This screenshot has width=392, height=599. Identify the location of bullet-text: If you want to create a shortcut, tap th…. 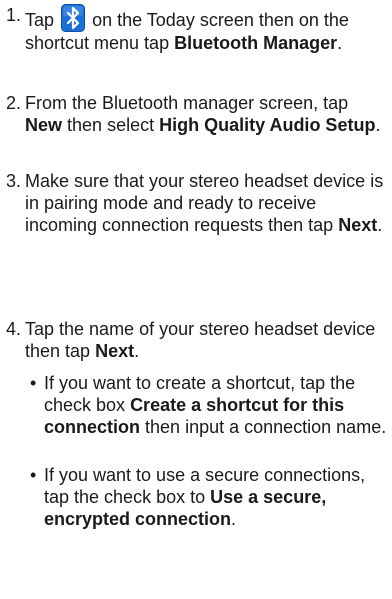
(217, 405).